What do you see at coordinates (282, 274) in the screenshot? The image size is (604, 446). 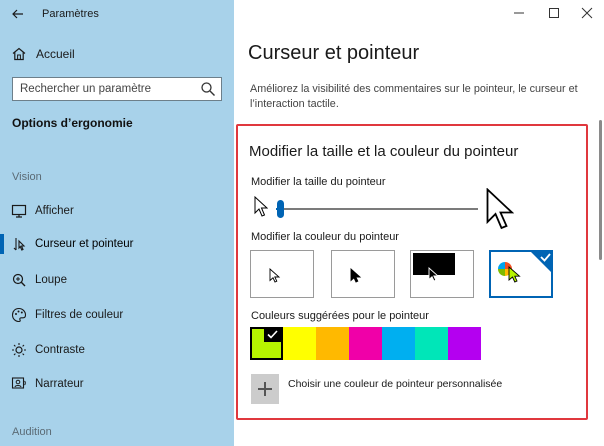 I see `pointer-color-white` at bounding box center [282, 274].